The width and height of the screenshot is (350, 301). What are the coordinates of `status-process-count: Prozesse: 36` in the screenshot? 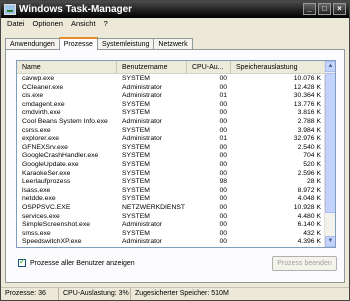 It's located at (30, 294).